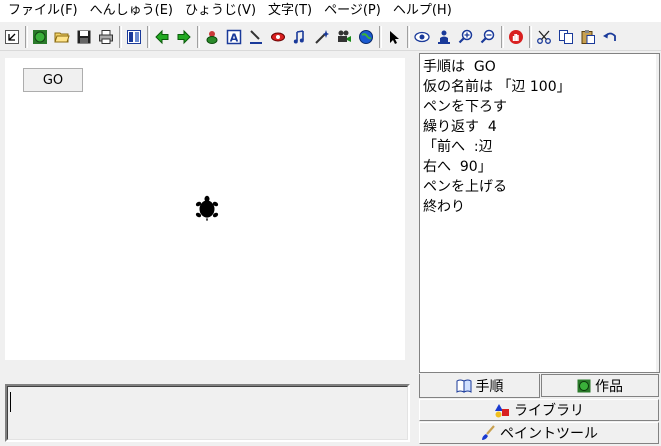 The image size is (661, 446). What do you see at coordinates (256, 37) in the screenshot?
I see `pen-stamp-icon` at bounding box center [256, 37].